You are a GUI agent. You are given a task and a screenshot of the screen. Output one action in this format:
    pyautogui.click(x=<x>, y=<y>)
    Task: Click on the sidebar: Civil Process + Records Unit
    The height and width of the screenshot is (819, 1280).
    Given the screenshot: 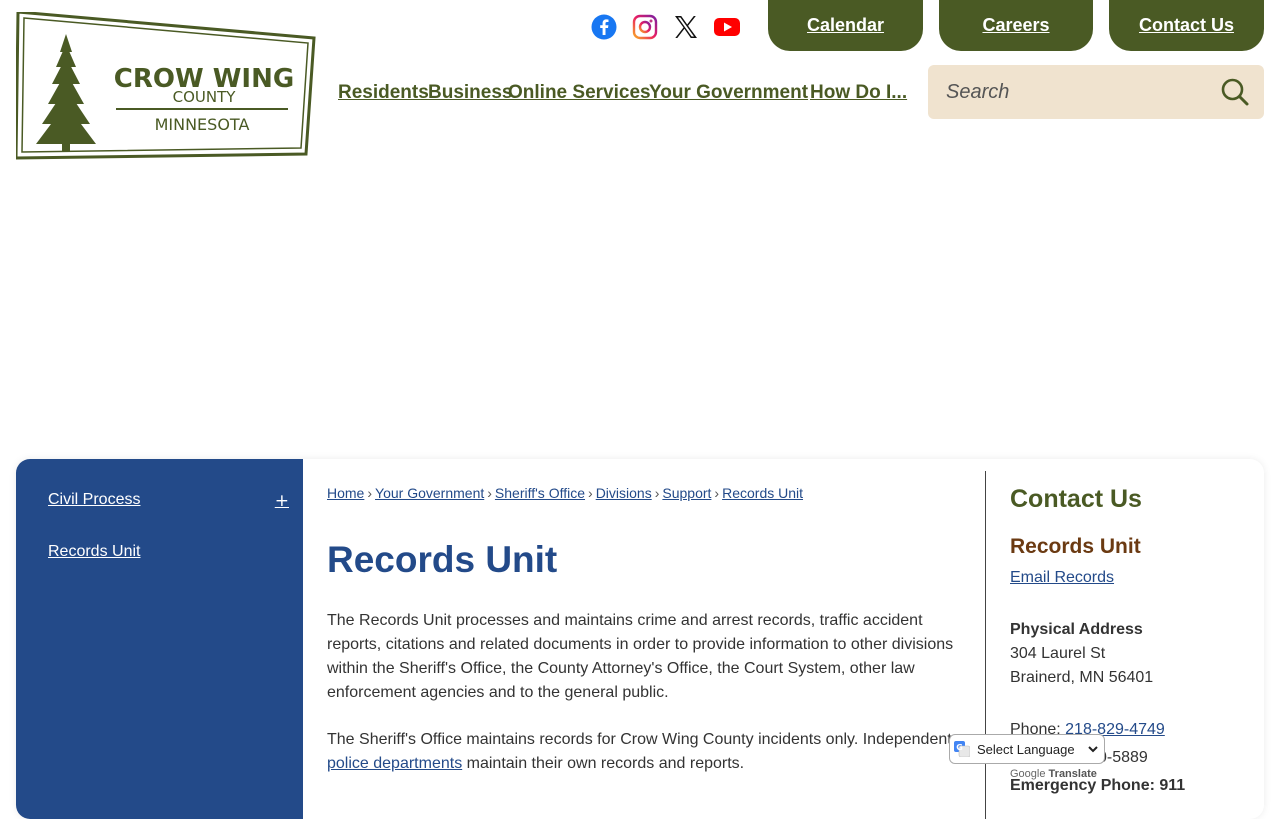 What is the action you would take?
    pyautogui.click(x=159, y=639)
    